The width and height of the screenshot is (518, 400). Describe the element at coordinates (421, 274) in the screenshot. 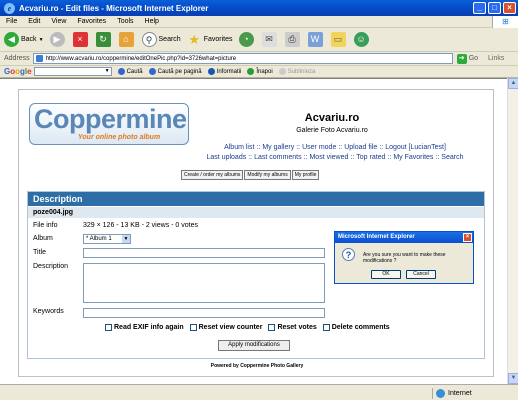

I see `dialog-cancel-button: Cancel` at that location.